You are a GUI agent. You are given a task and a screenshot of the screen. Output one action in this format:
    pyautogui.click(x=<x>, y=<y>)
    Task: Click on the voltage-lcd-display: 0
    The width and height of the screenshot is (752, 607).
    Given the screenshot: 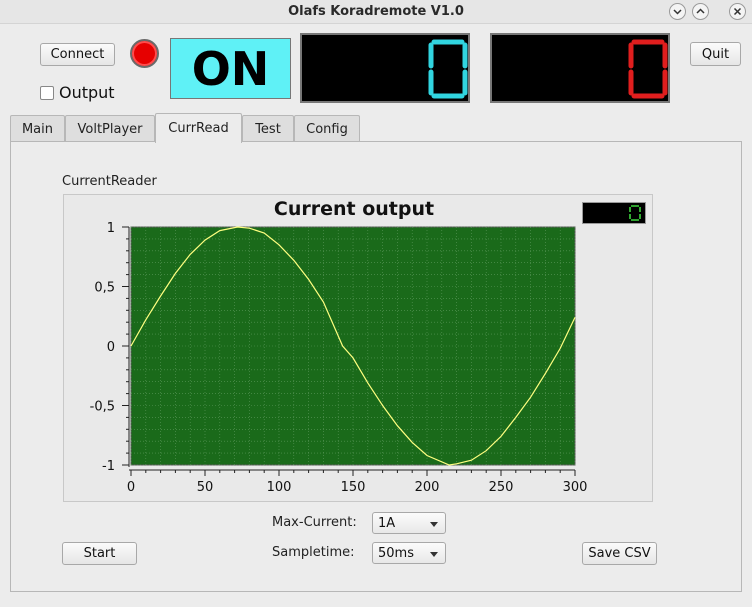 What is the action you would take?
    pyautogui.click(x=385, y=68)
    